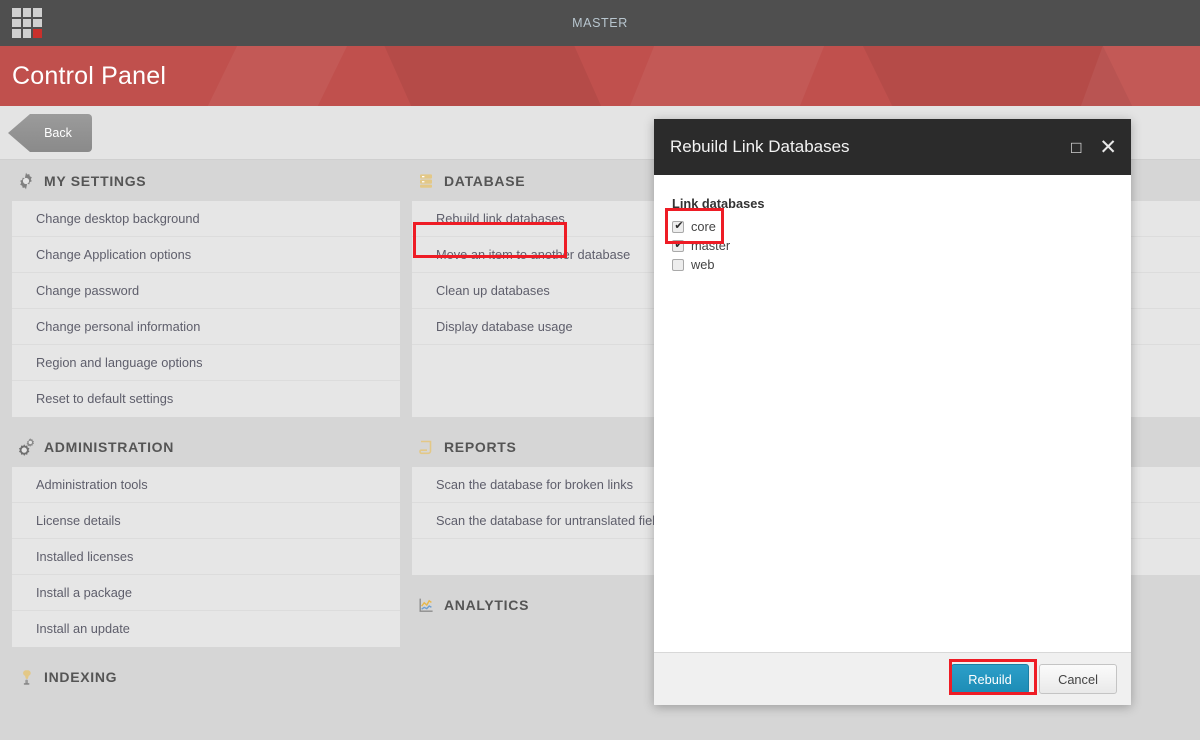 The image size is (1200, 740). Describe the element at coordinates (1078, 679) in the screenshot. I see `cancel-button: Cancel` at that location.